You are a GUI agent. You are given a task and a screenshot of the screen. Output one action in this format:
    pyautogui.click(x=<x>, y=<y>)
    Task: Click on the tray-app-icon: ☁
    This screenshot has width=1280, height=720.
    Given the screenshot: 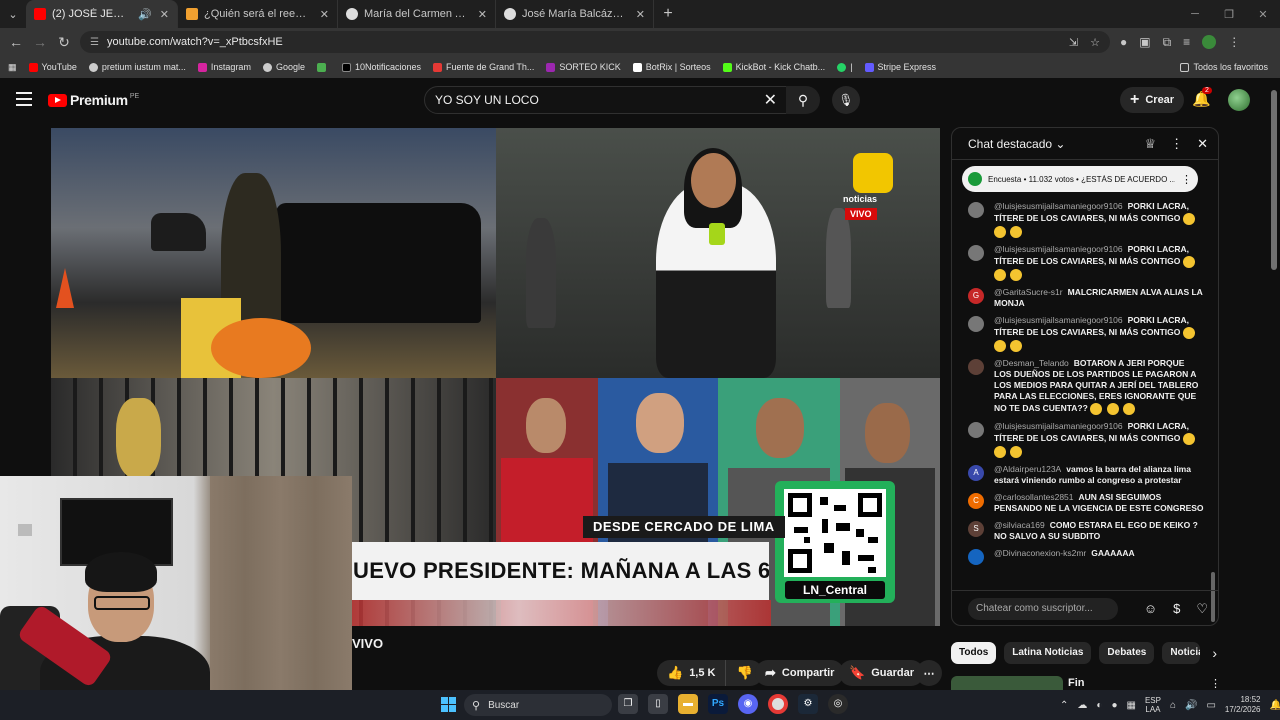 What is the action you would take?
    pyautogui.click(x=1082, y=705)
    